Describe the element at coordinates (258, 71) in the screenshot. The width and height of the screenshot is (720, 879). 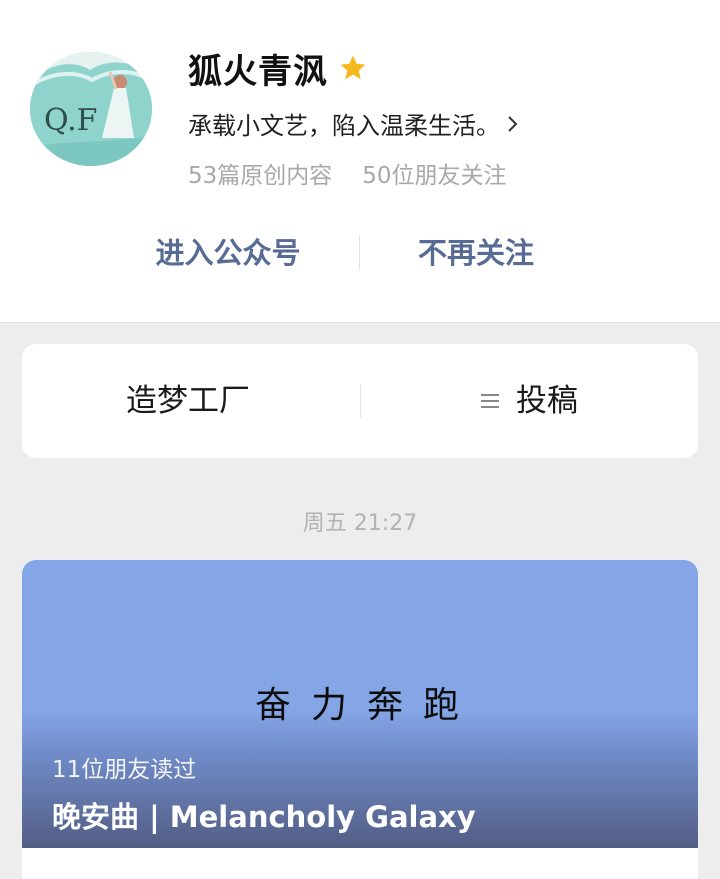
I see `account-name: 狐火青沨` at that location.